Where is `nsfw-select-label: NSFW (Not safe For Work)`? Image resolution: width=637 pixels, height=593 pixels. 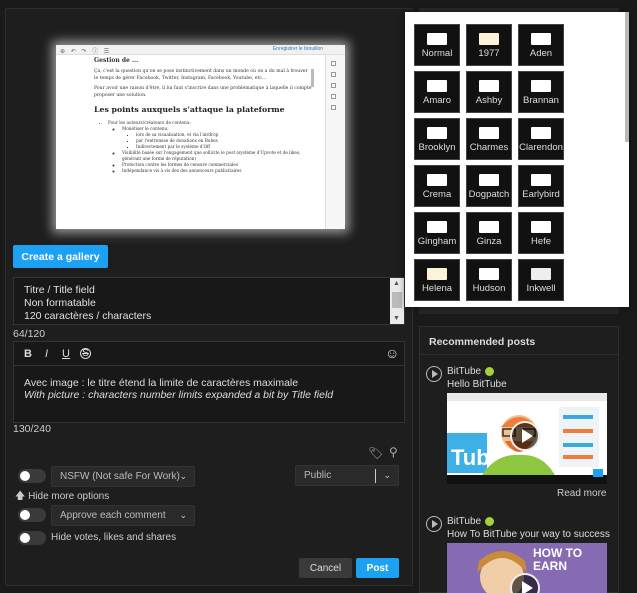
nsfw-select-label: NSFW (Not safe For Work) is located at coordinates (120, 476).